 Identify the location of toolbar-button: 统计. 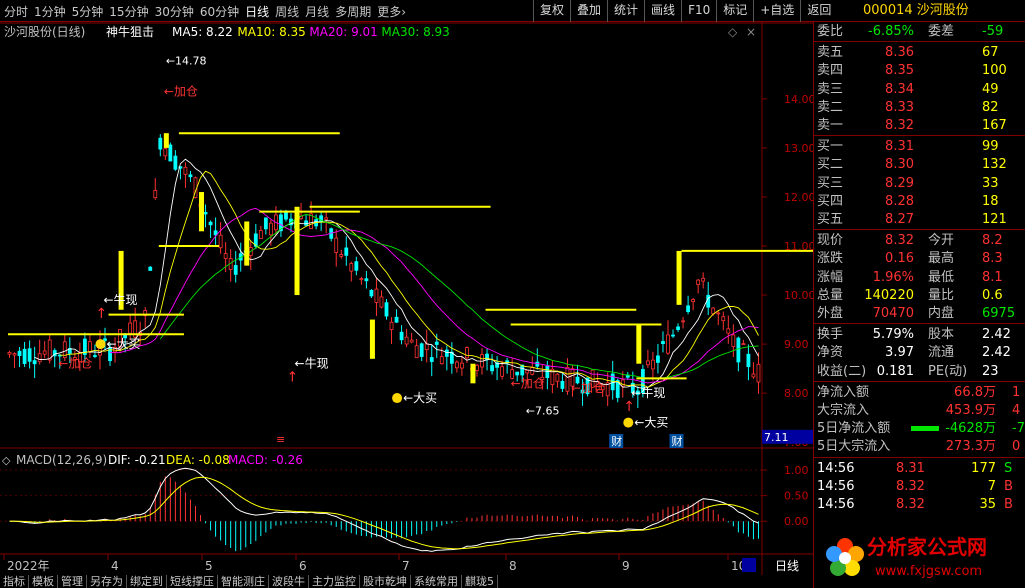
(625, 11).